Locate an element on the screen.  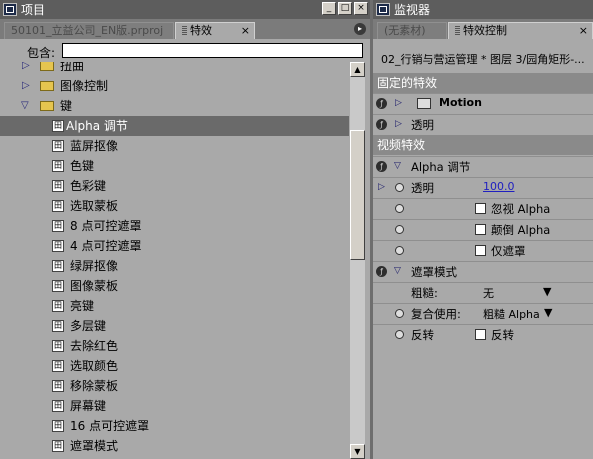
tree-item: 田遮罩模式 is located at coordinates (174, 446).